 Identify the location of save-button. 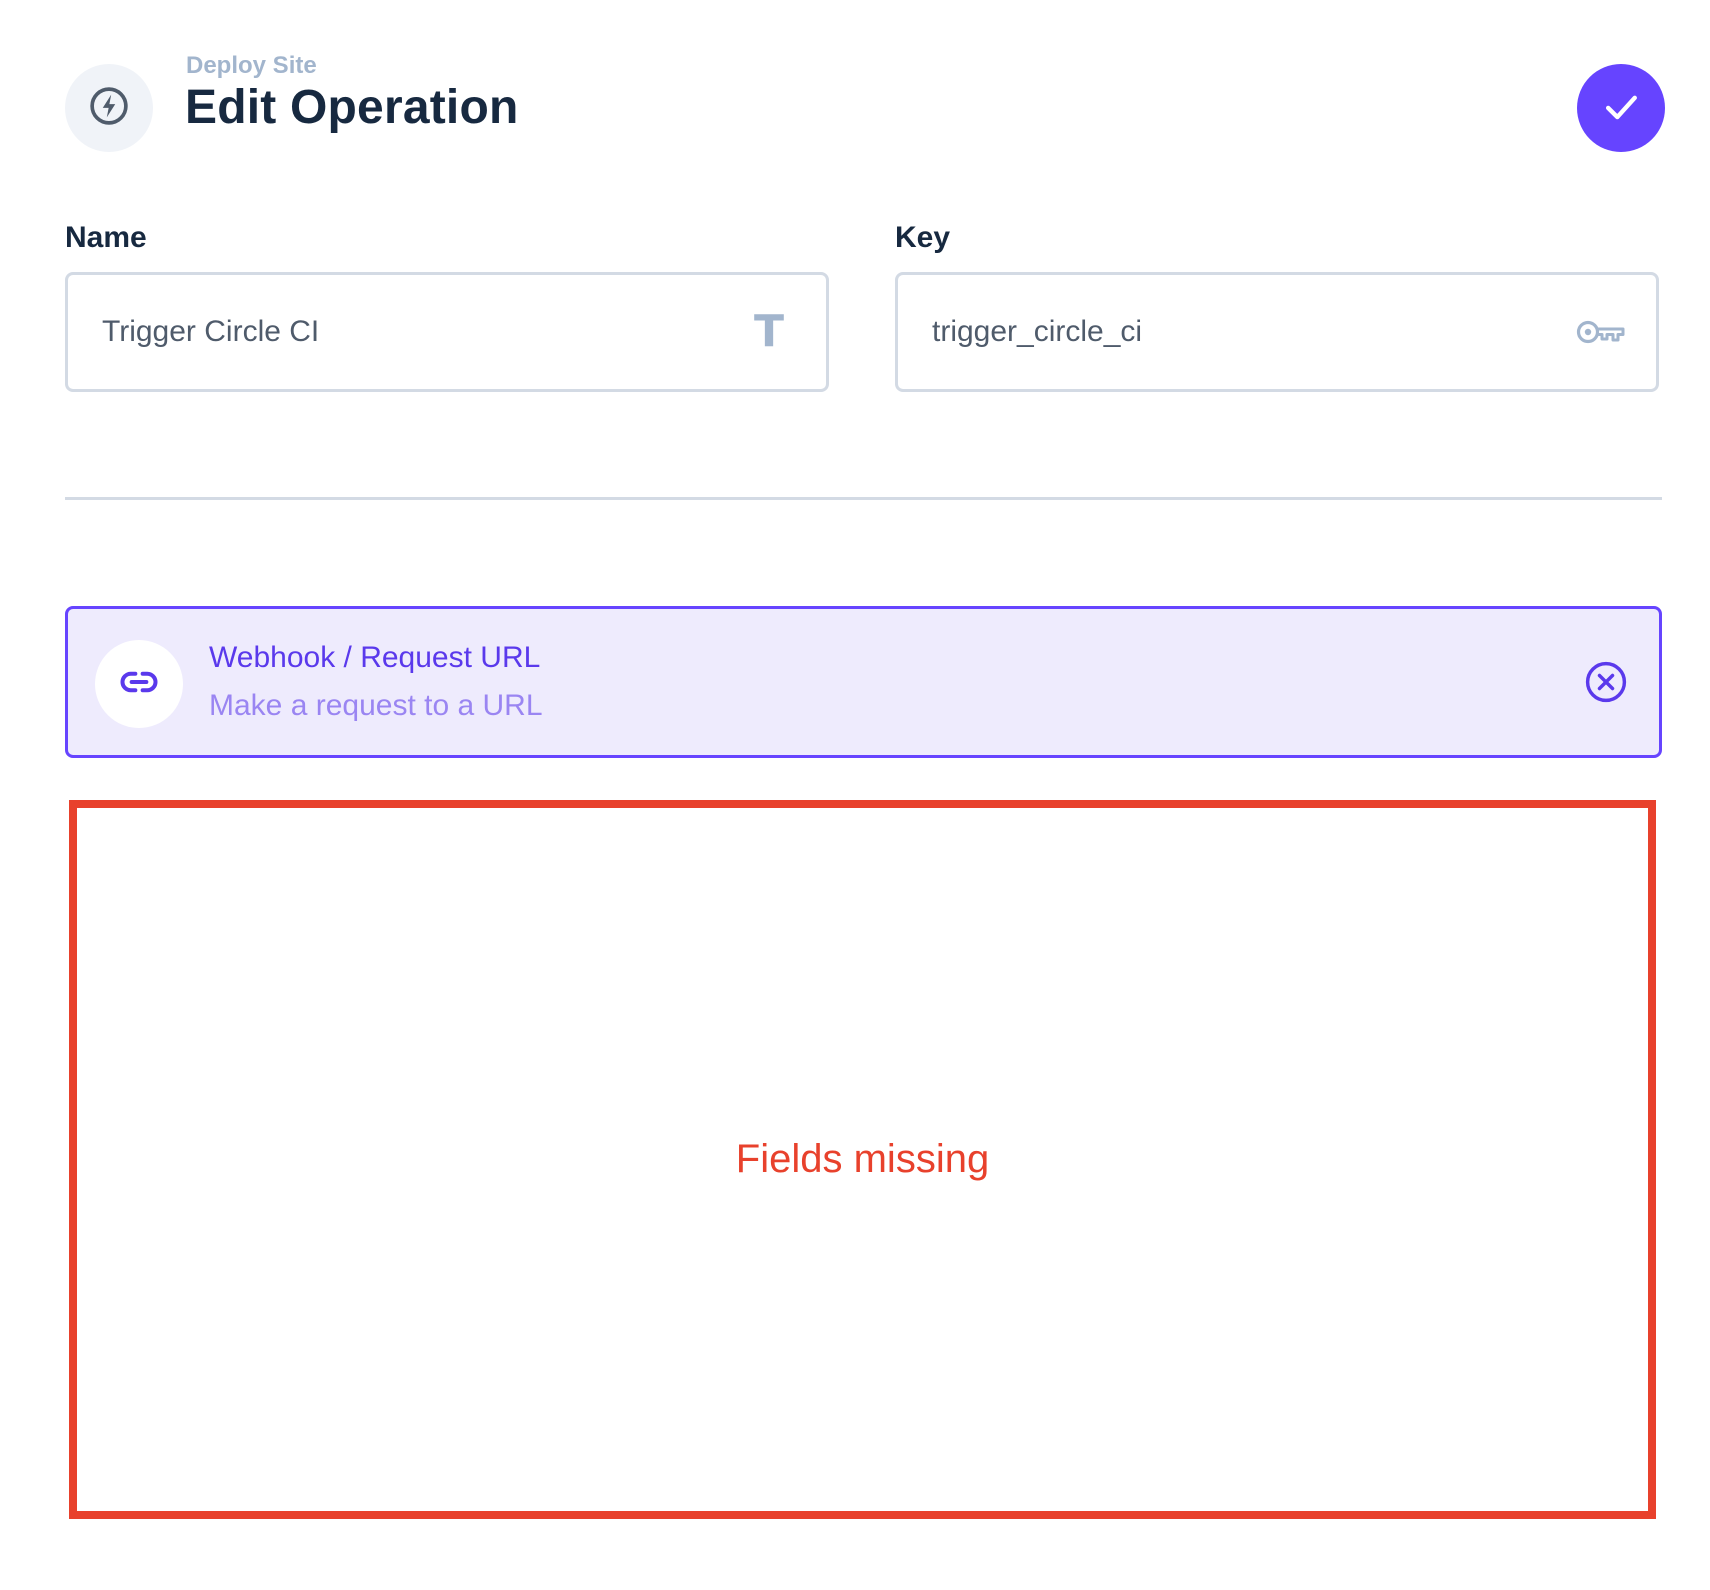
(1621, 108).